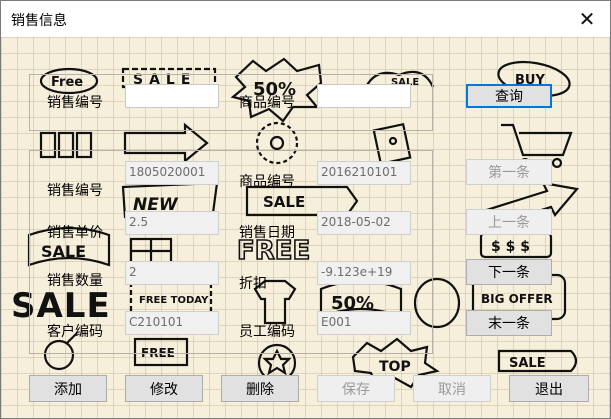  Describe the element at coordinates (364, 273) in the screenshot. I see `discount-field: -9.123e+19` at that location.